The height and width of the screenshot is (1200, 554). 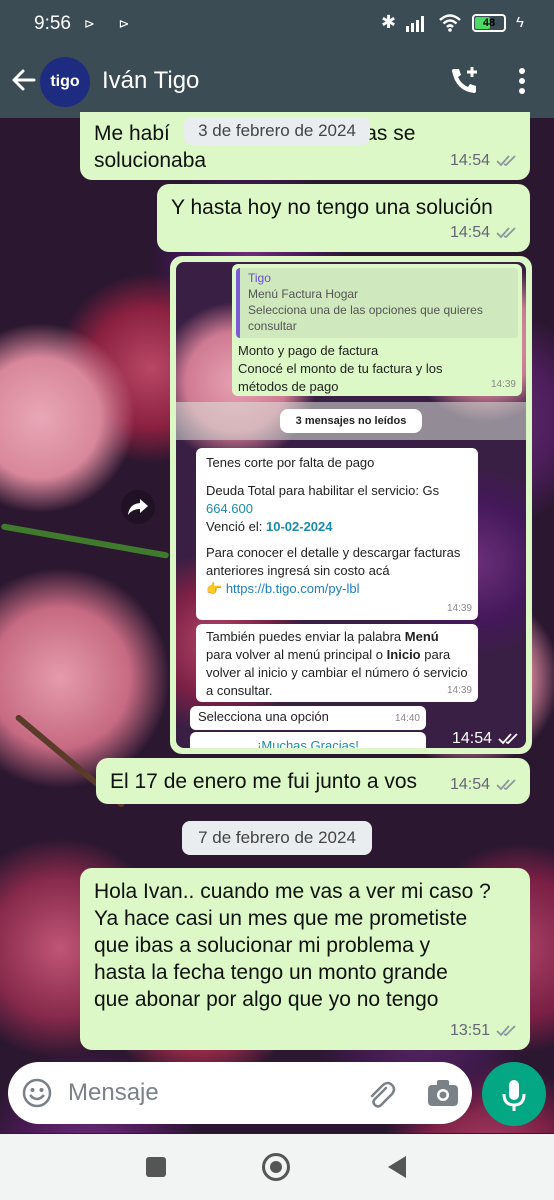 I want to click on pointing-hand-icon: 👉, so click(x=214, y=588).